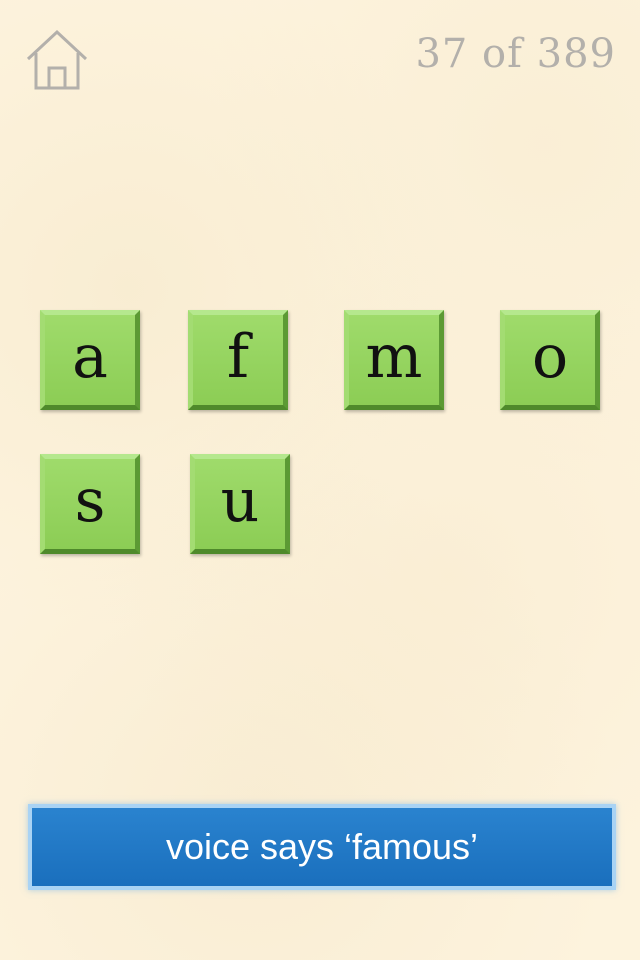  I want to click on progress-counter: 37 of 389, so click(515, 54).